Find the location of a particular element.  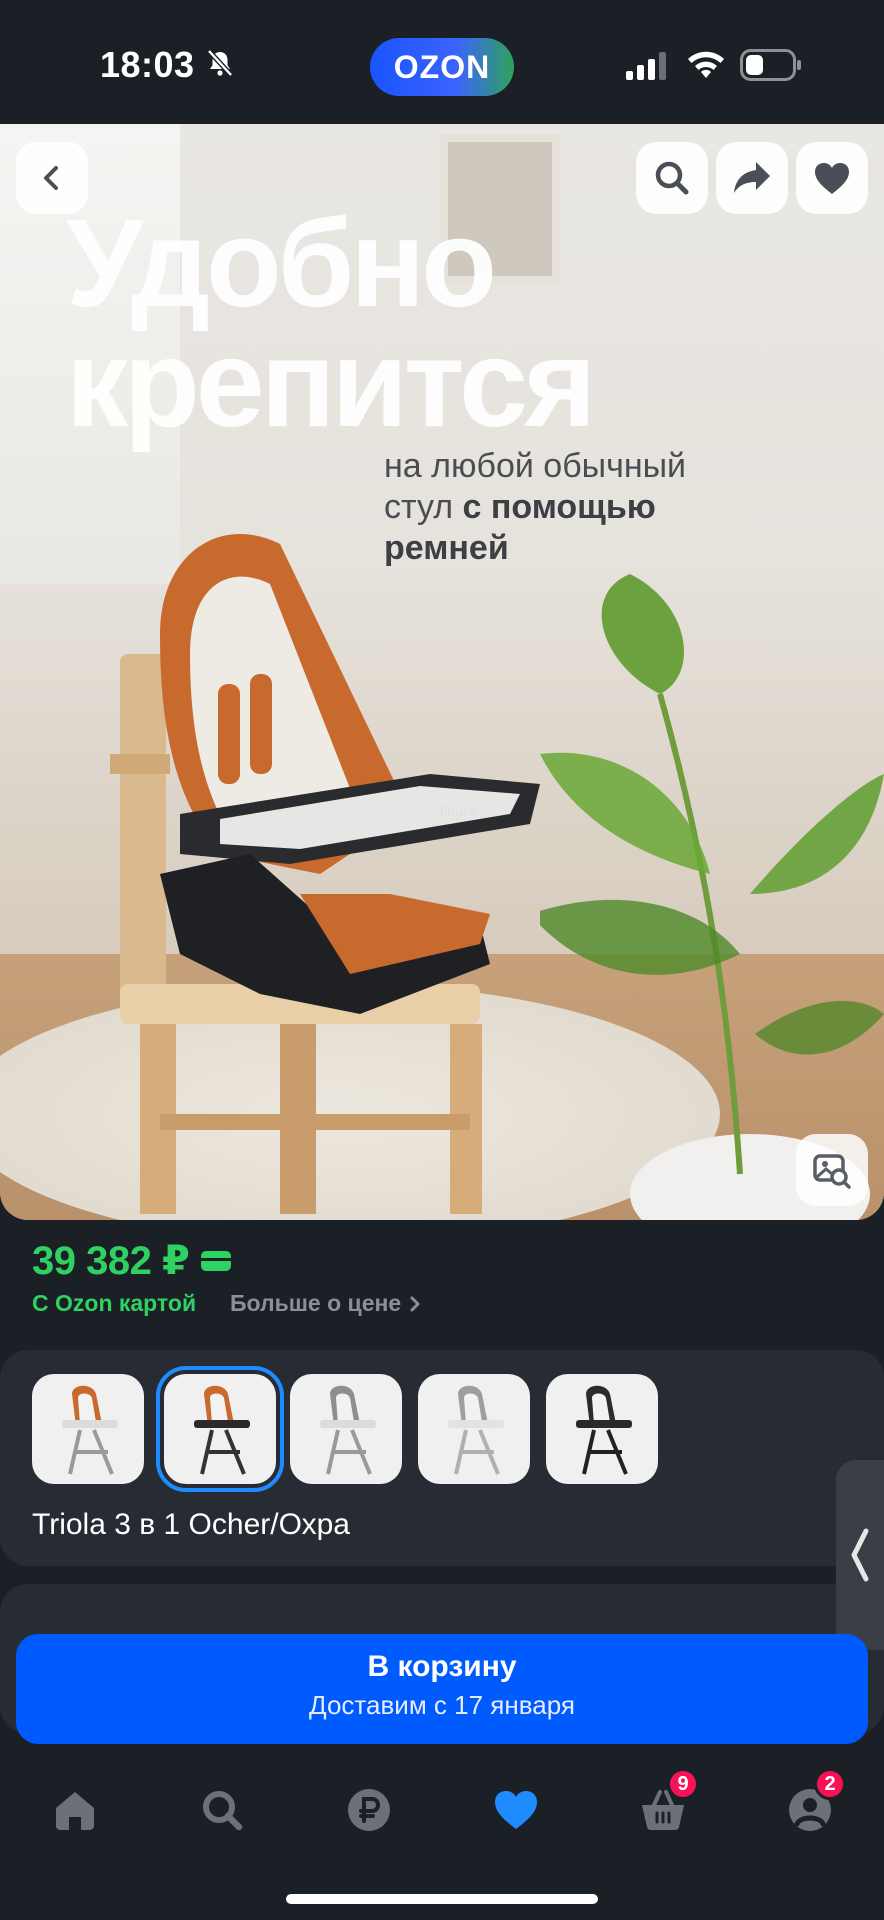

price-card: 39 382 ₽ С Ozon картой Больше о цене is located at coordinates (442, 1276).